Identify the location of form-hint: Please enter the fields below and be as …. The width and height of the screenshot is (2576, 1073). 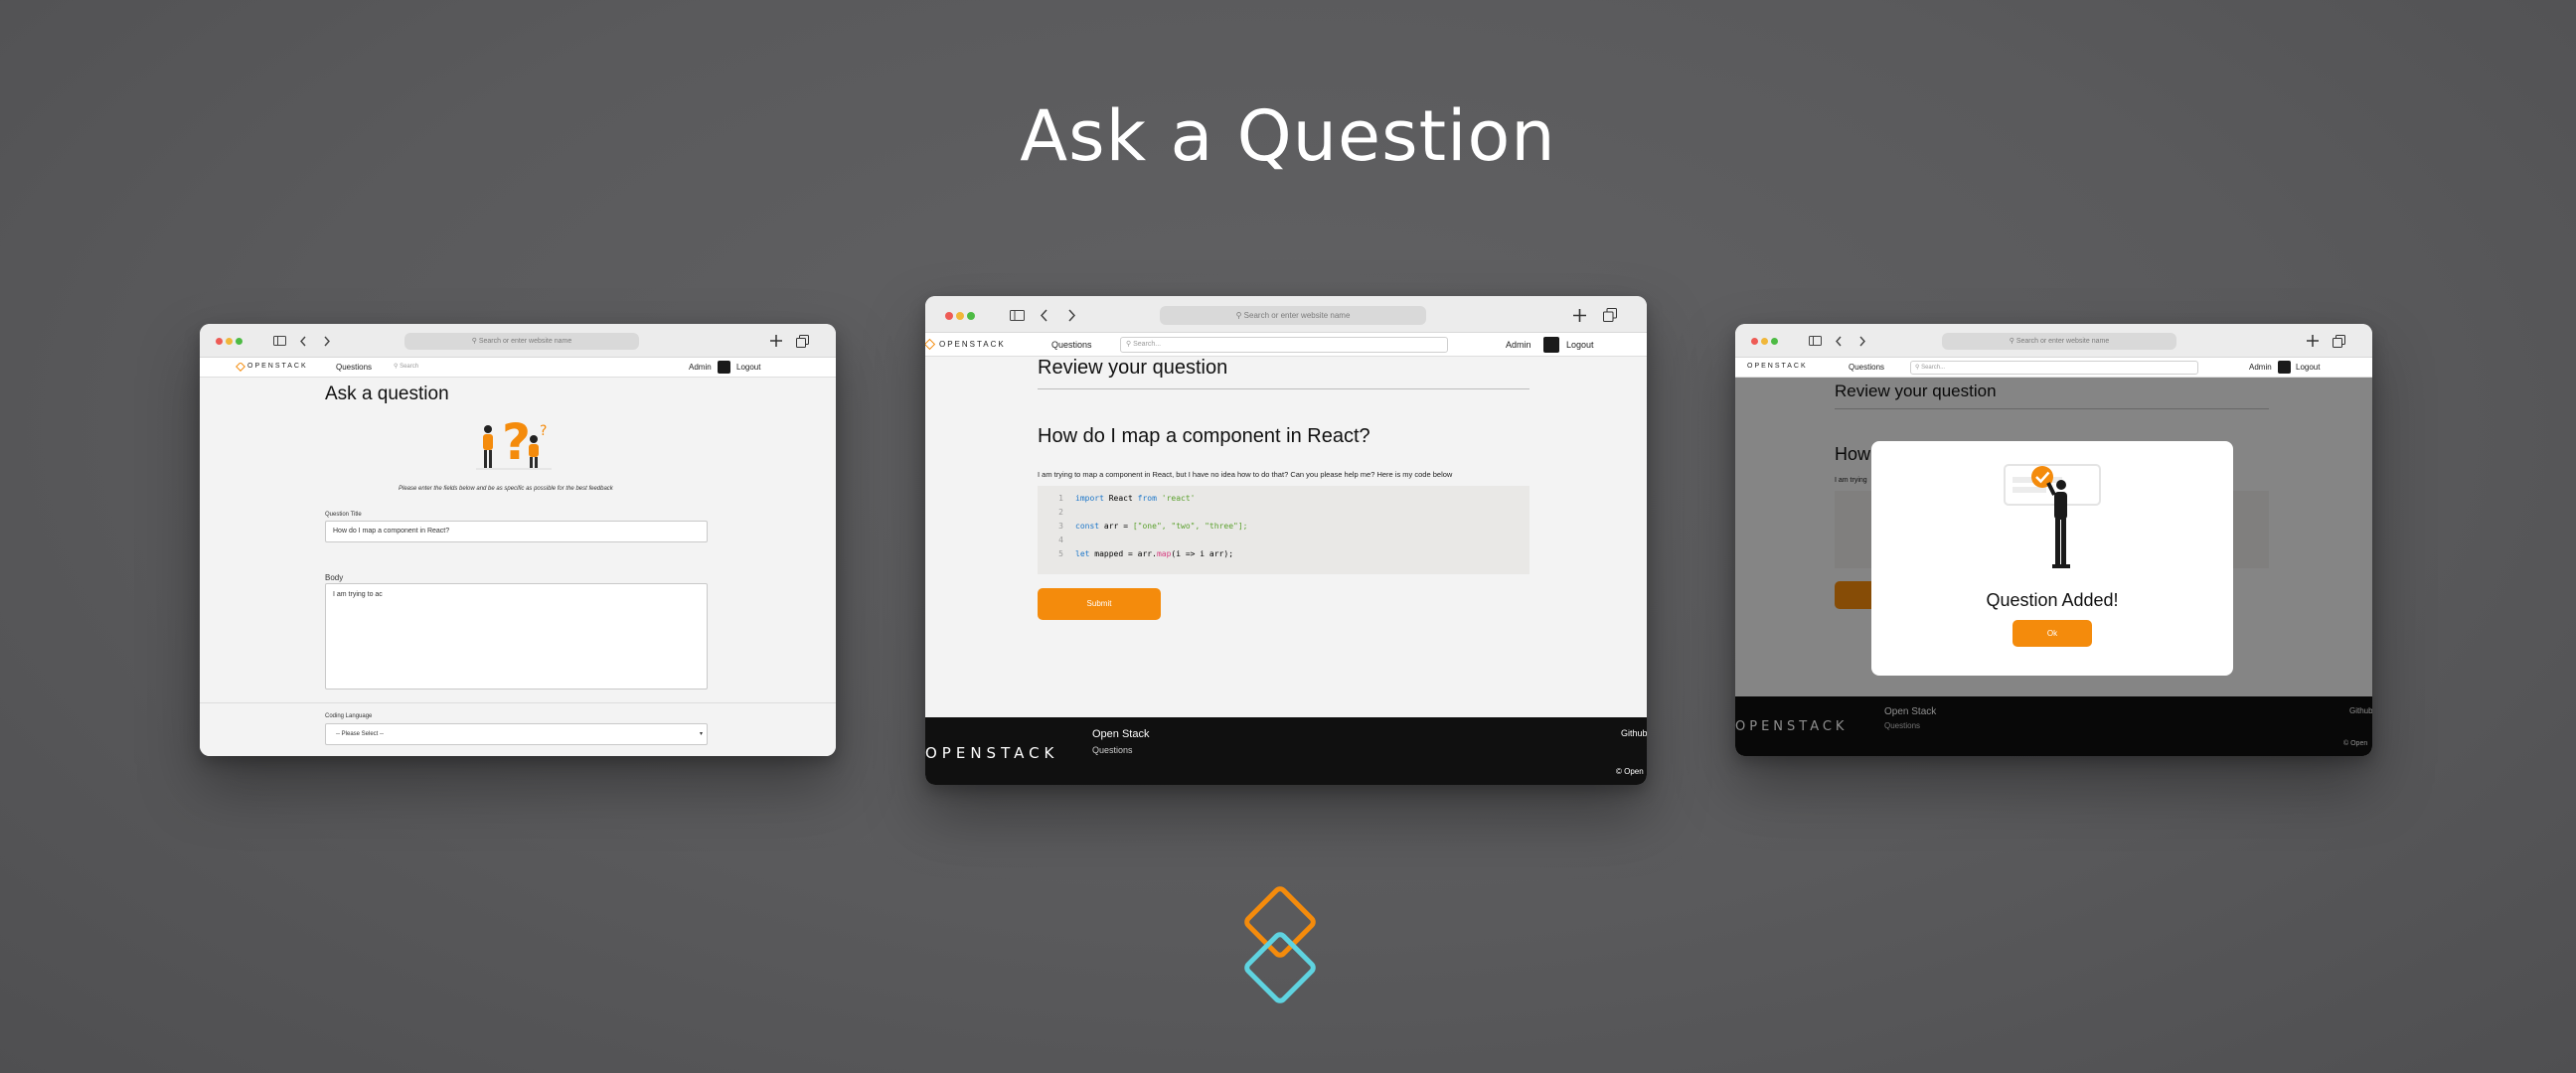
(506, 489).